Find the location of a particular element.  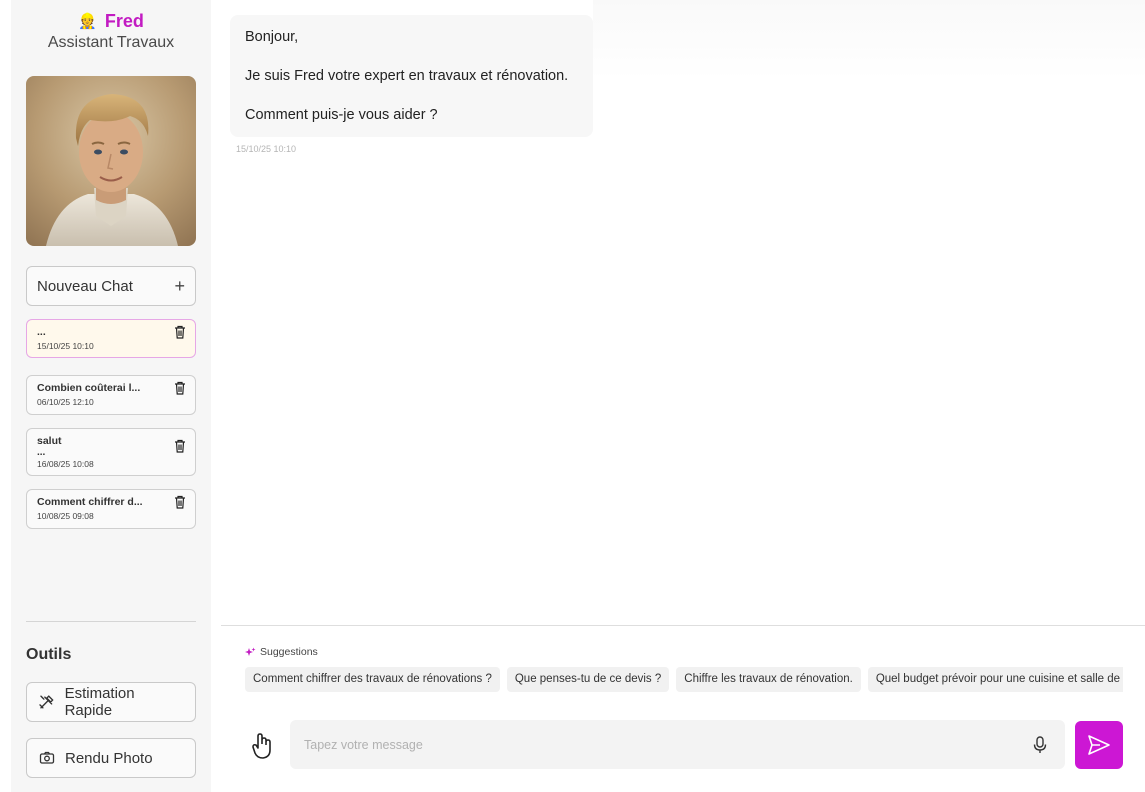

chat-date: 15/10/25 10:10 is located at coordinates (65, 346).